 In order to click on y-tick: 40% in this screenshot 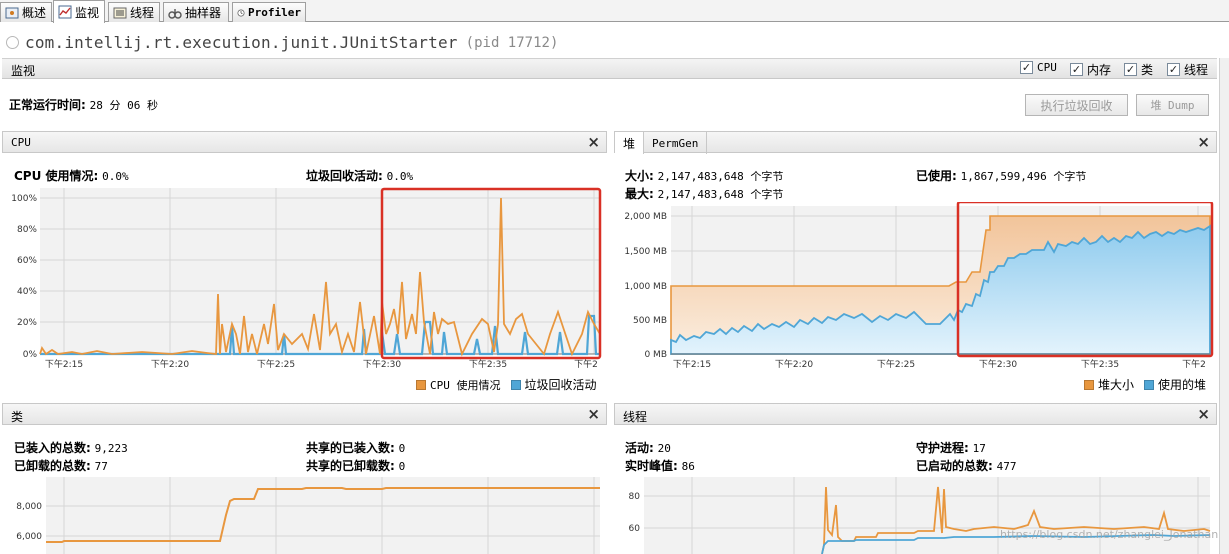, I will do `click(27, 292)`.